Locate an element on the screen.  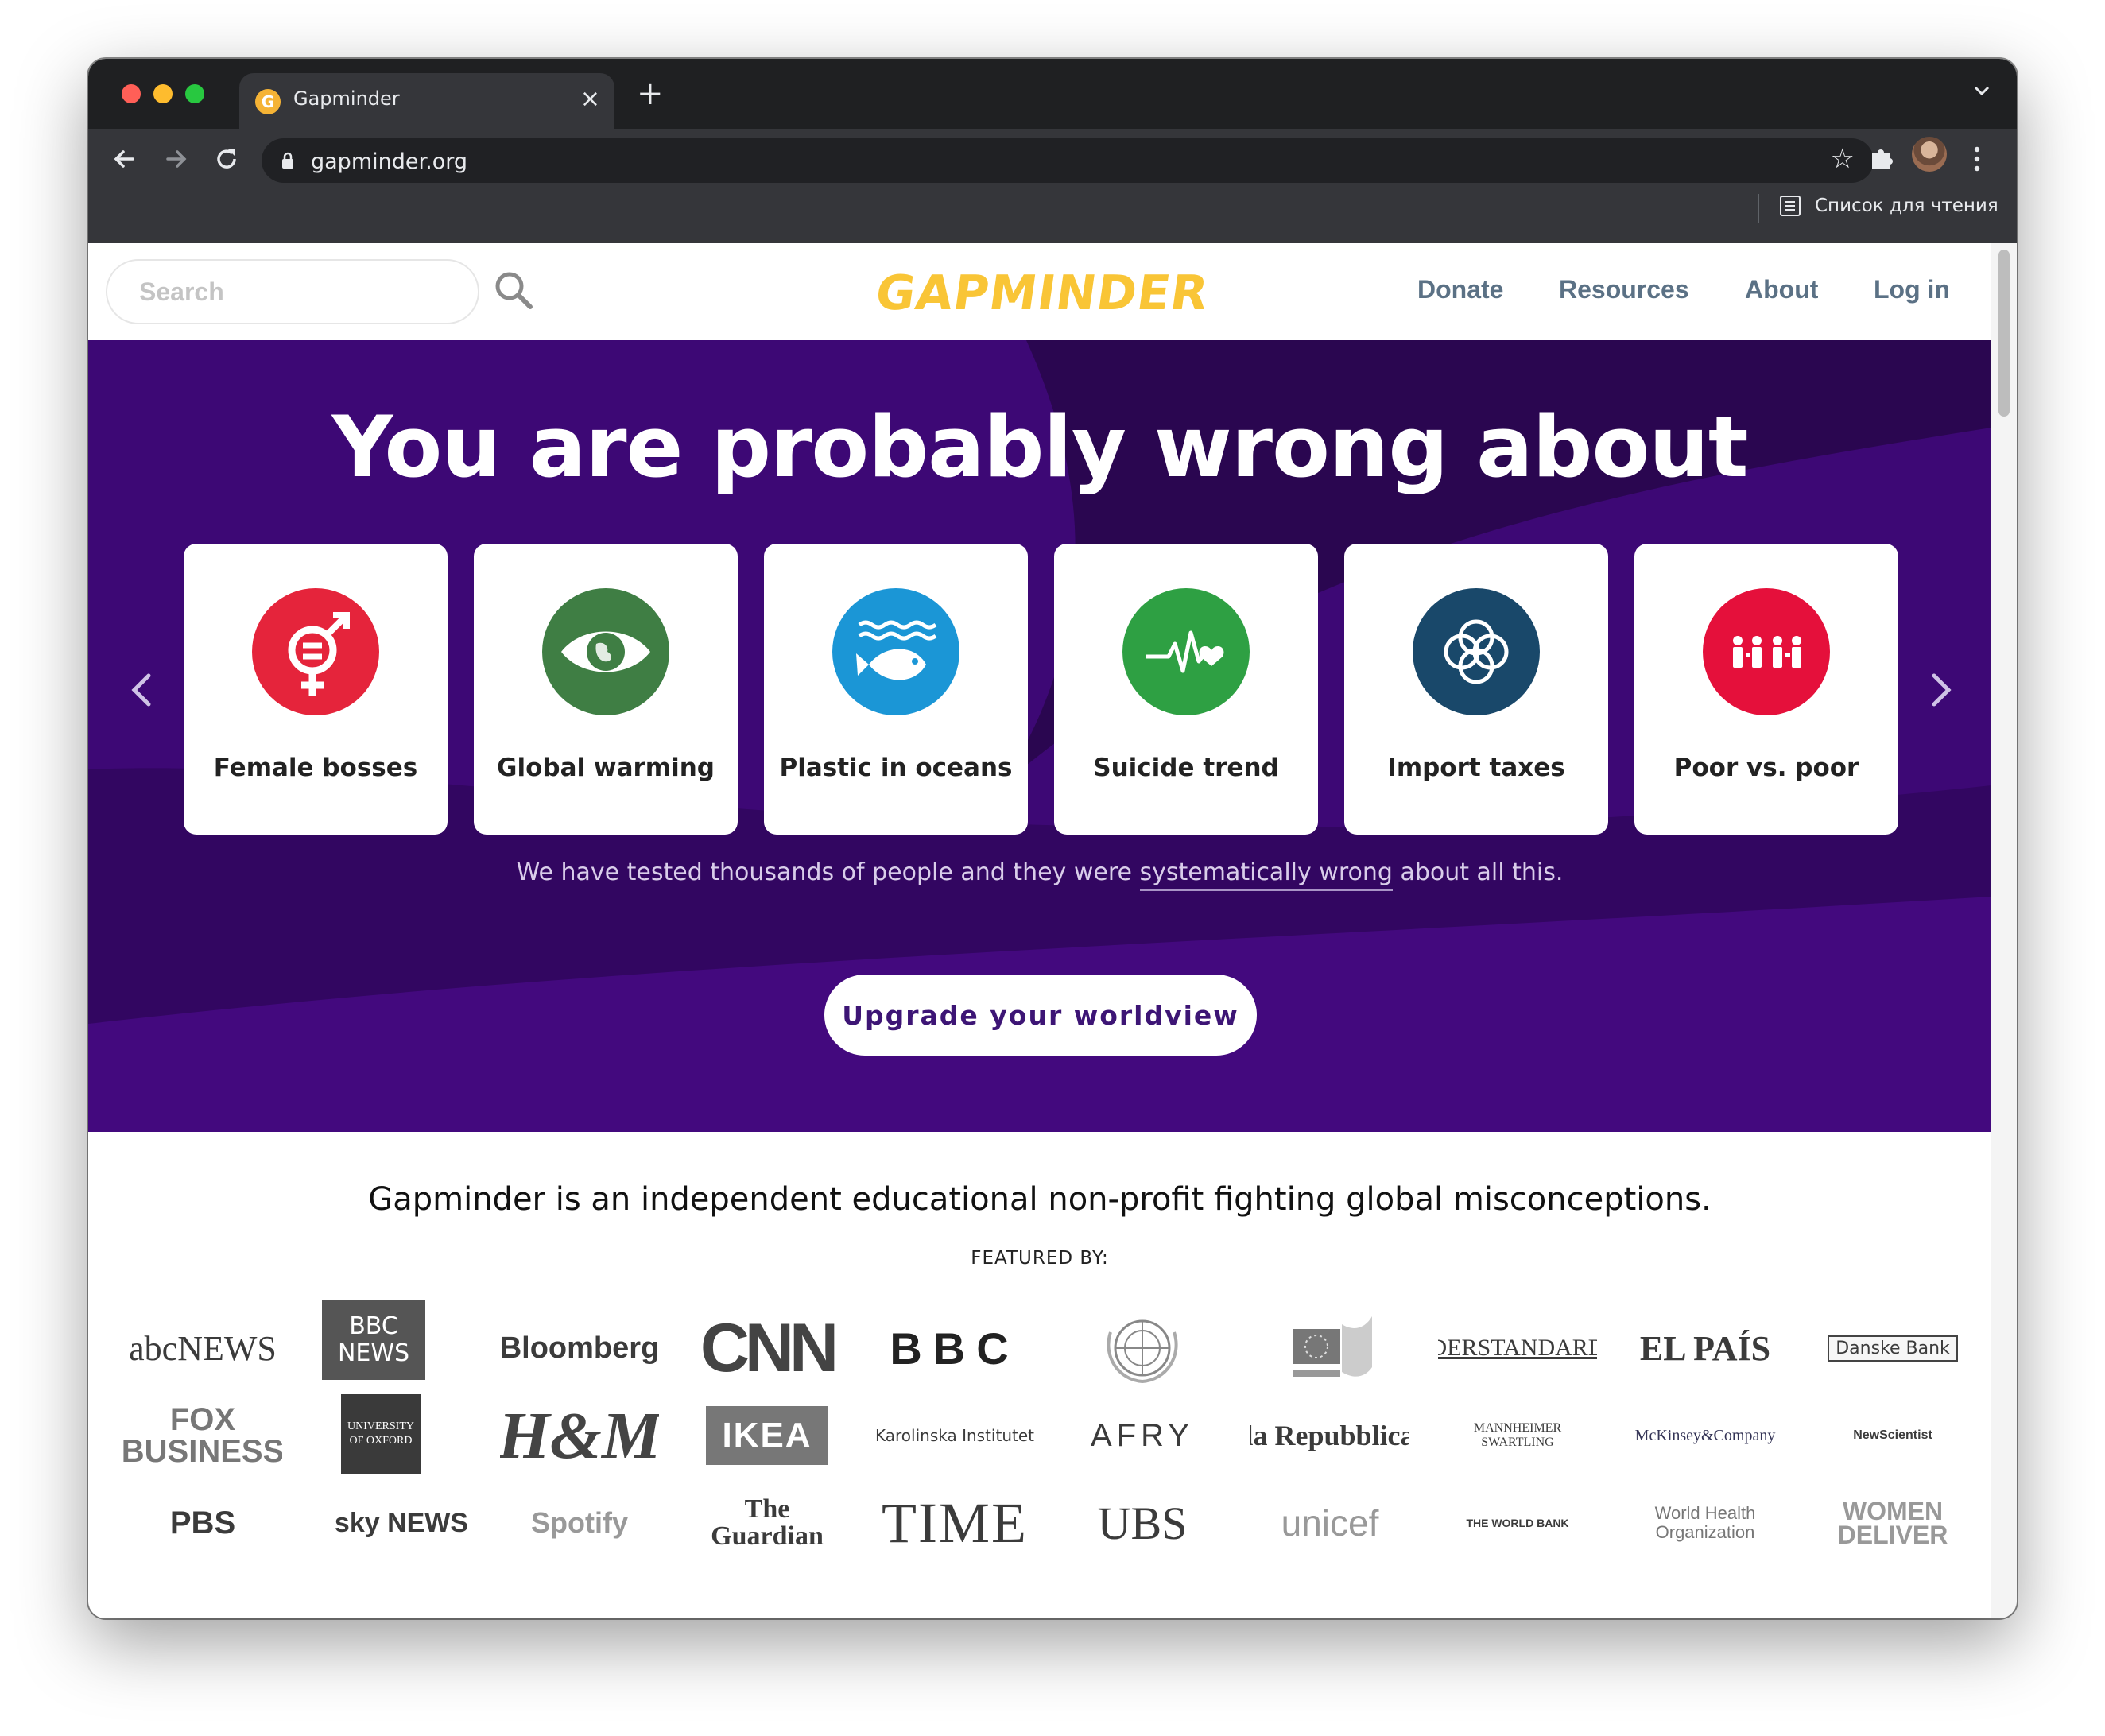
bookmark-separator is located at coordinates (1758, 208).